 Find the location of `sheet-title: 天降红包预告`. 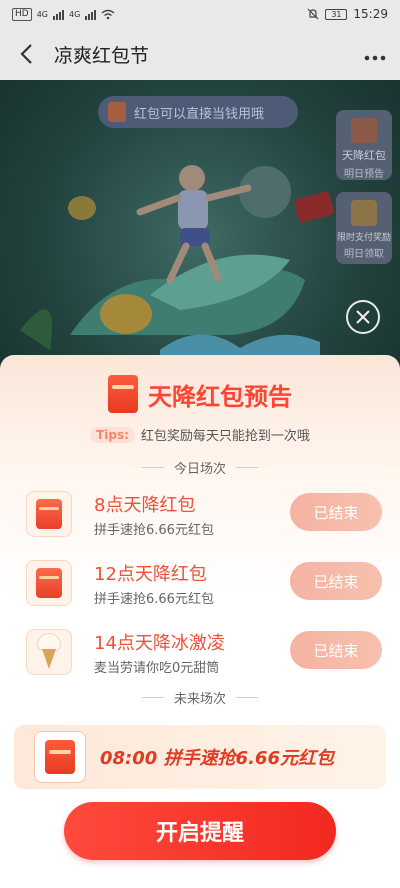

sheet-title: 天降红包预告 is located at coordinates (220, 396).